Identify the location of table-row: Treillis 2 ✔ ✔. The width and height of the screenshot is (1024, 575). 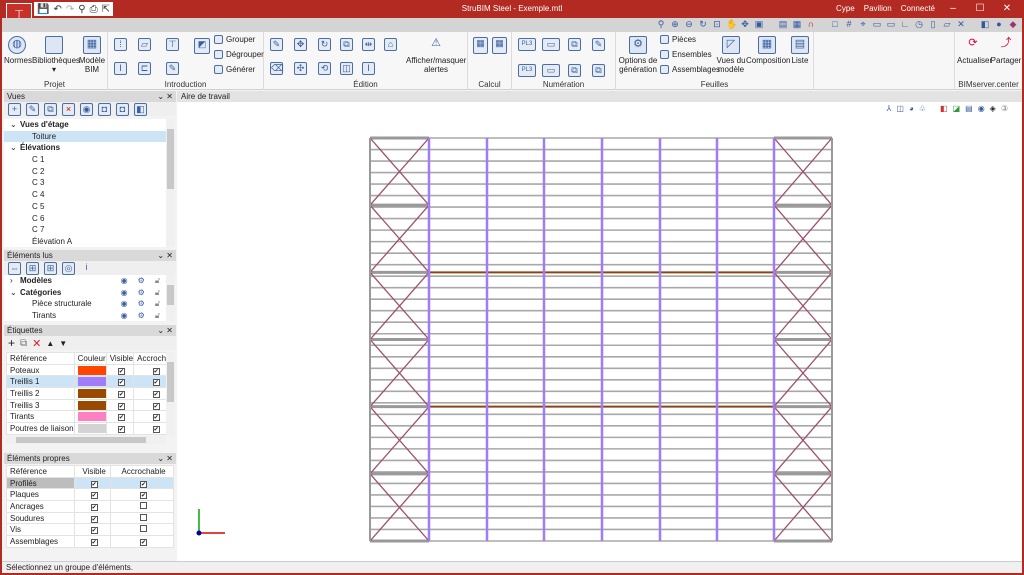
(86, 393).